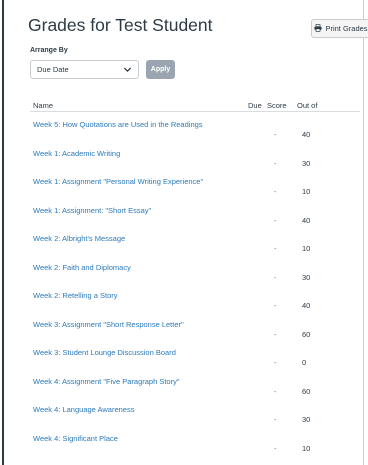 The width and height of the screenshot is (368, 465). What do you see at coordinates (127, 69) in the screenshot?
I see `chevron-down-icon` at bounding box center [127, 69].